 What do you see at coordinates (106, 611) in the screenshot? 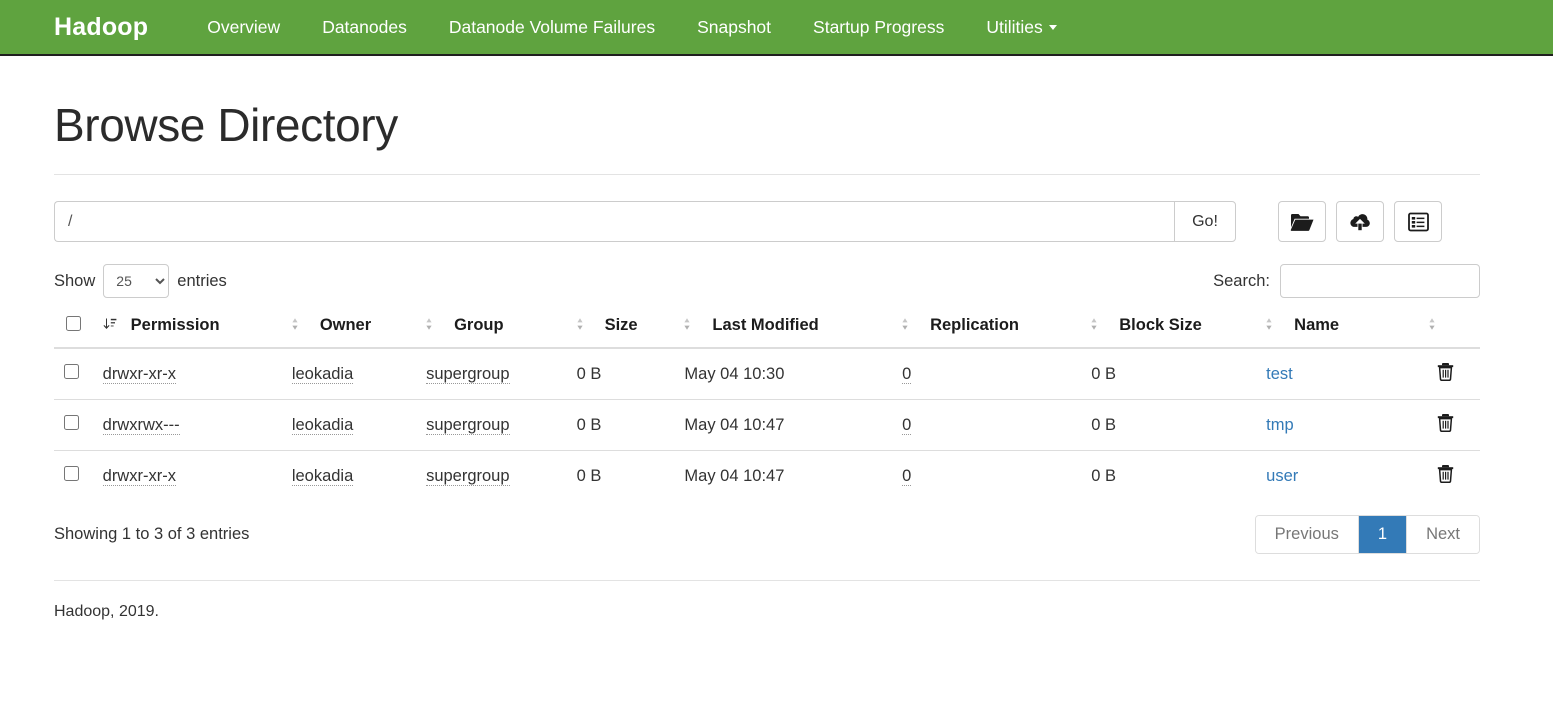
I see `footer-text: Hadoop, 2019.` at bounding box center [106, 611].